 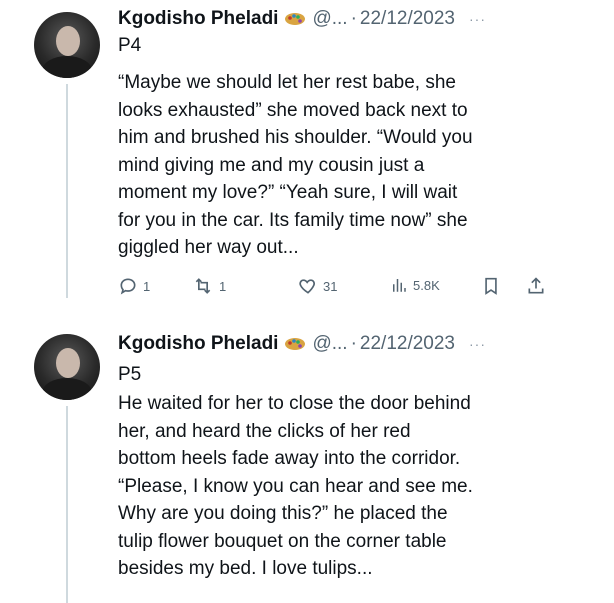 I want to click on tweet-text-line: her, and heard the clicks of her red, so click(x=264, y=431).